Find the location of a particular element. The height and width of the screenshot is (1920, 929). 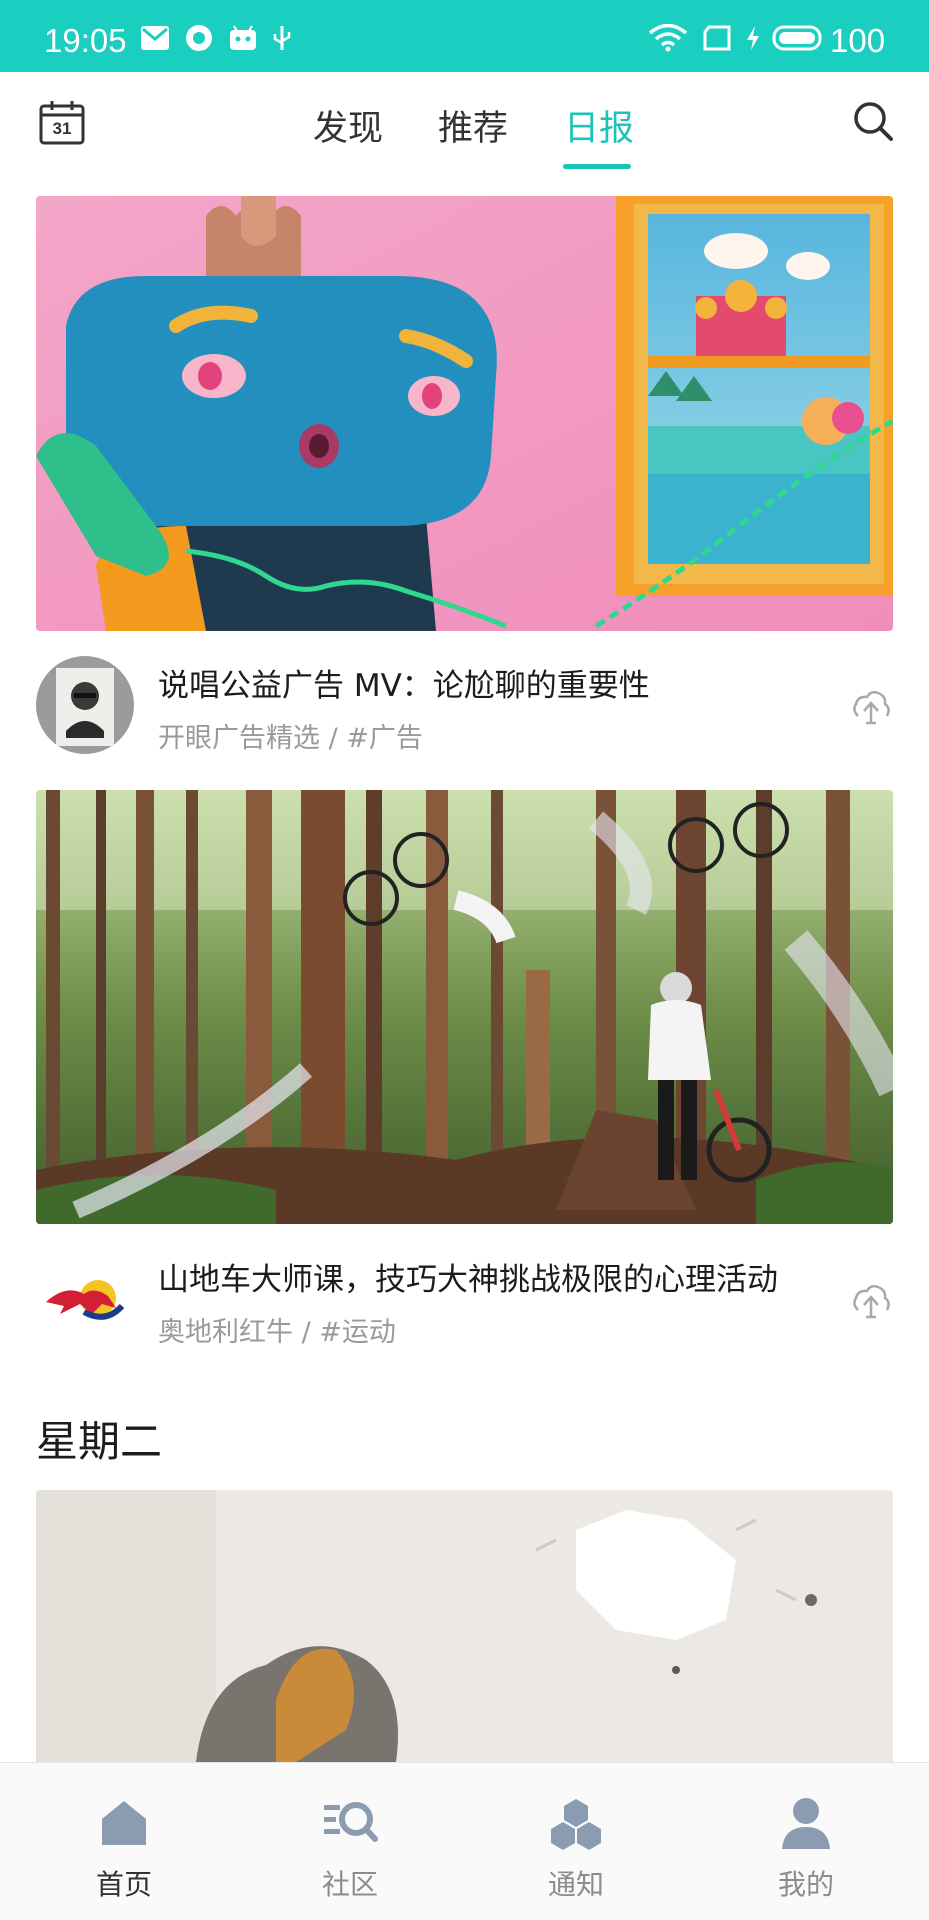

calendar-day: 31 is located at coordinates (62, 128).